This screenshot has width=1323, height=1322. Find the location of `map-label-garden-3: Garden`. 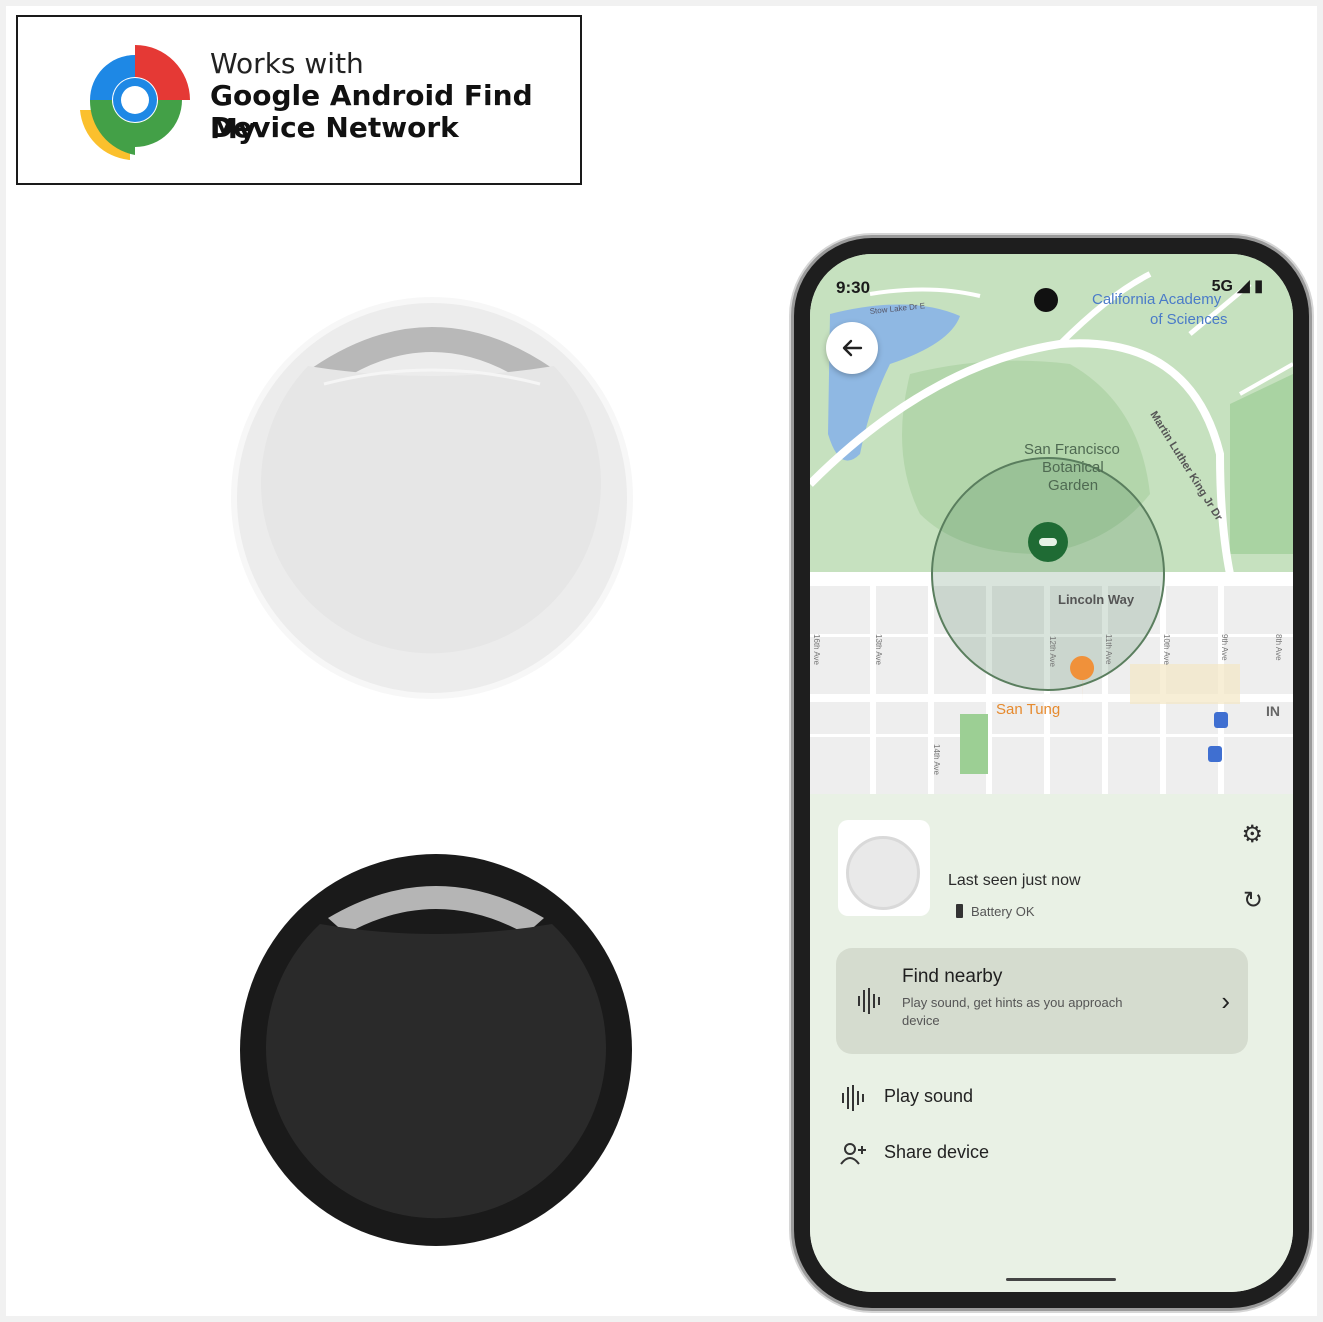

map-label-garden-3: Garden is located at coordinates (1073, 485).